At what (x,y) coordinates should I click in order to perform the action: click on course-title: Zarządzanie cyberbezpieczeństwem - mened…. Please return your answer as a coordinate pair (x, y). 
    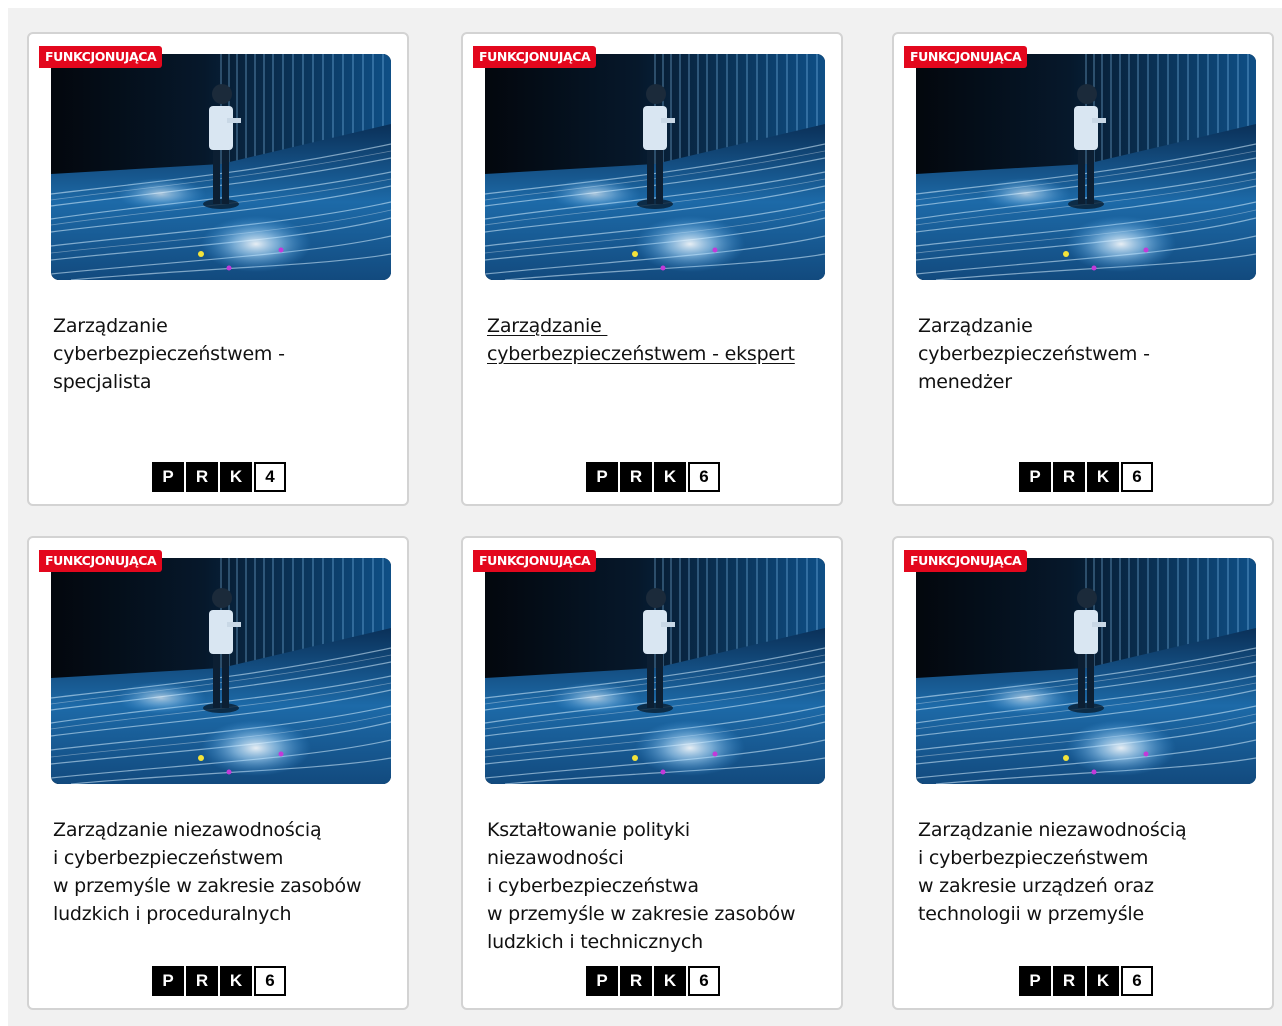
    Looking at the image, I should click on (1088, 354).